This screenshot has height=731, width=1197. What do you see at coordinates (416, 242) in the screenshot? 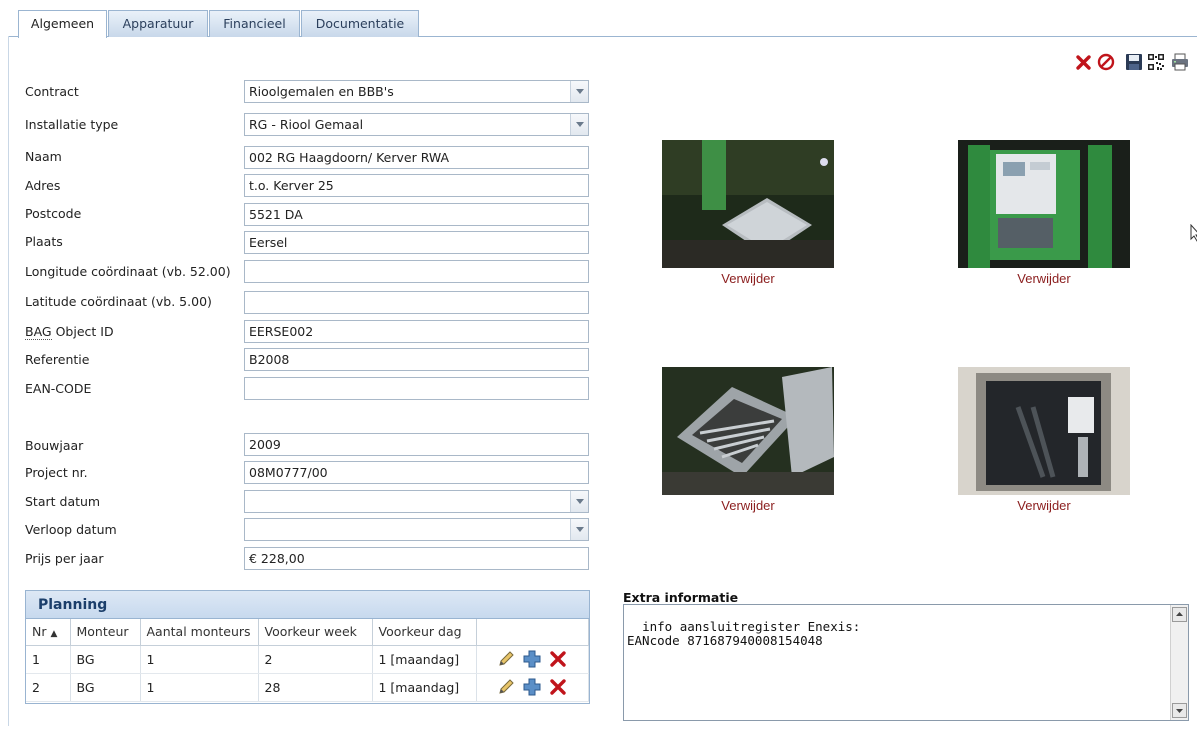
I see `plaats-field: Eersel` at bounding box center [416, 242].